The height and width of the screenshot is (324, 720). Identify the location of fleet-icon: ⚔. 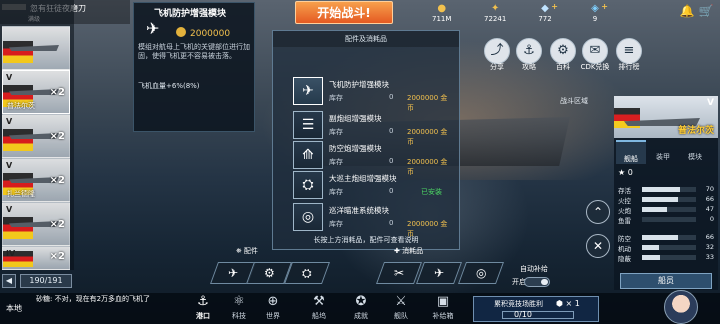
(401, 301).